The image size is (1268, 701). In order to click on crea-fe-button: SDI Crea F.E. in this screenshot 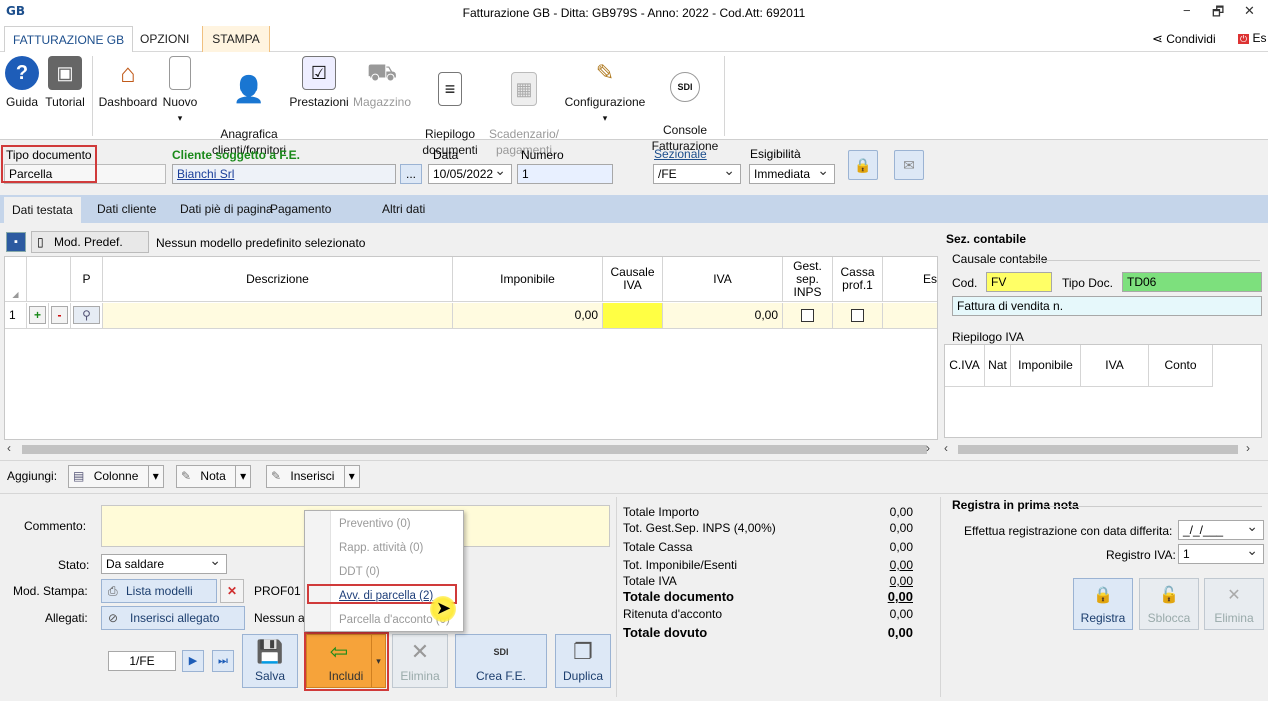, I will do `click(501, 661)`.